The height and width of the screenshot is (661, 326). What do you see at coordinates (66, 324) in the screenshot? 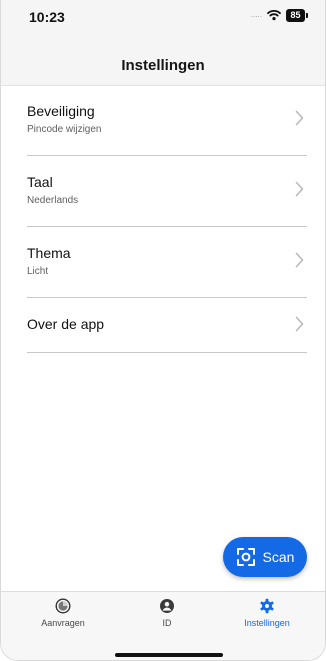
I see `settings-item-title: Over de app` at bounding box center [66, 324].